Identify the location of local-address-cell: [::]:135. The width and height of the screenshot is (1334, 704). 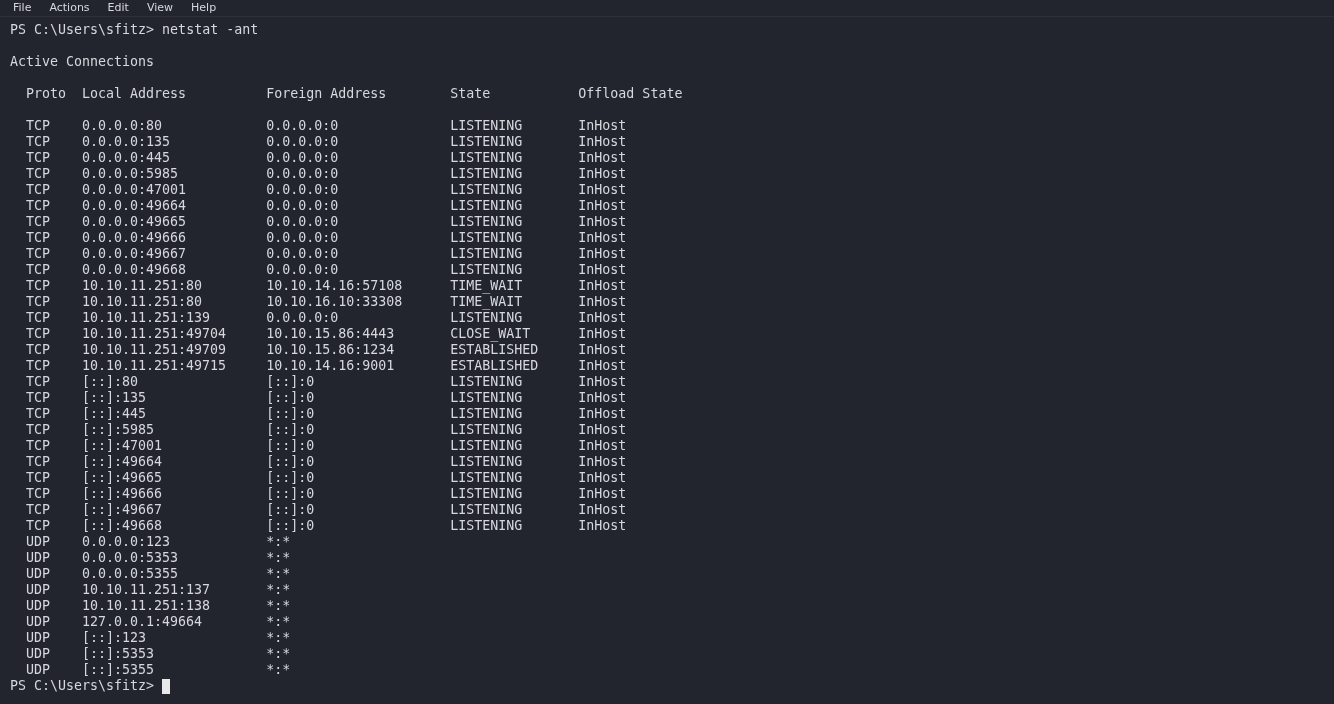
(114, 398).